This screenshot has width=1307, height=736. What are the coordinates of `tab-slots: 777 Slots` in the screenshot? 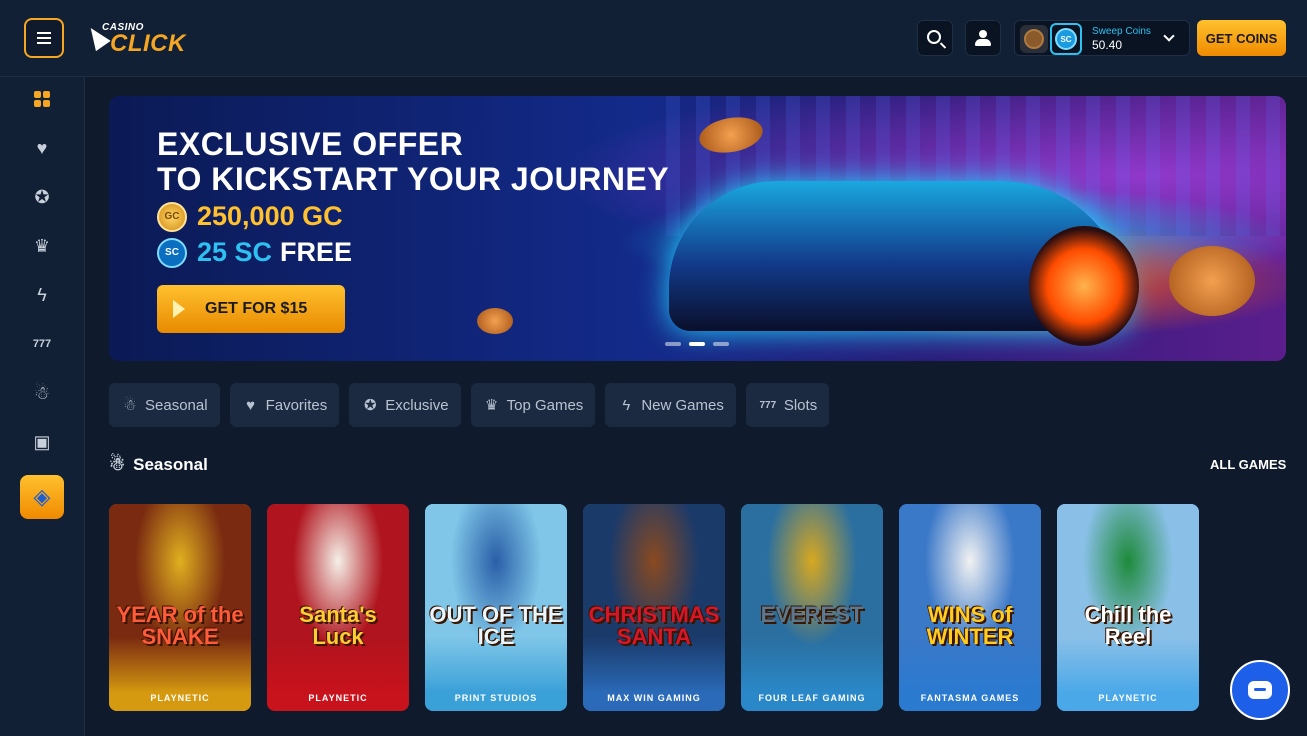 It's located at (787, 405).